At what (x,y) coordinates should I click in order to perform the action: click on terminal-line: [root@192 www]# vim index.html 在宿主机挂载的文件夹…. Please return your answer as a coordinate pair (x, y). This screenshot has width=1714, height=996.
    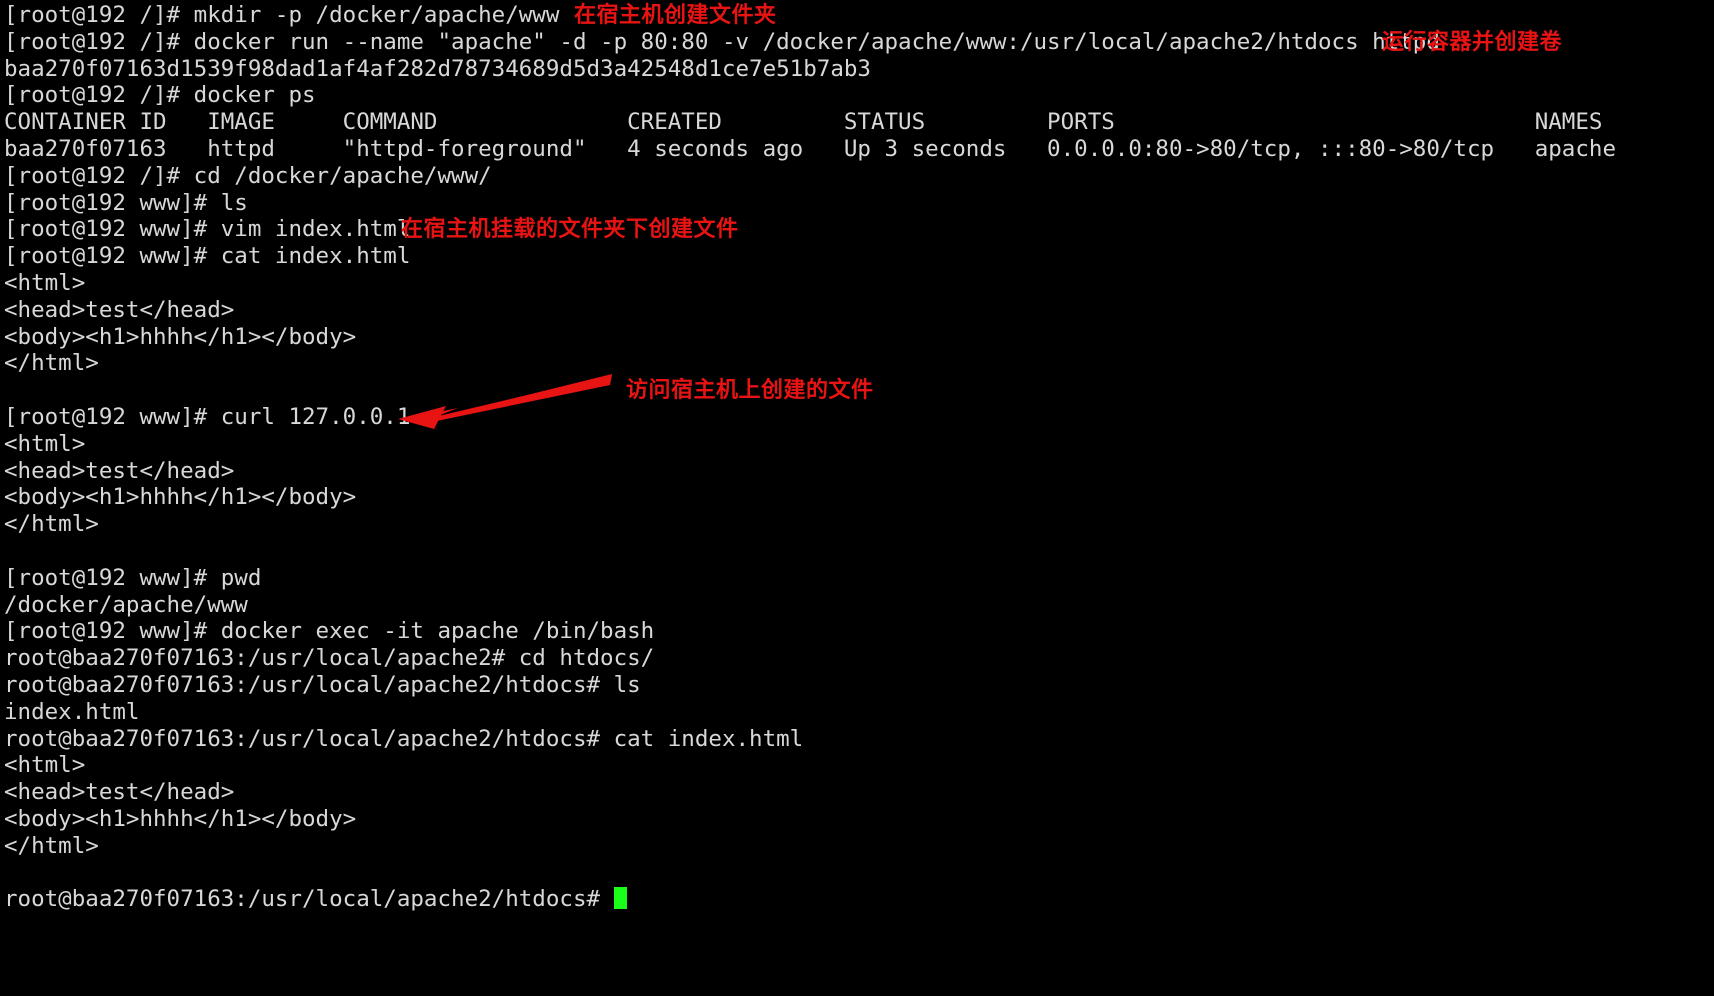
    Looking at the image, I should click on (859, 229).